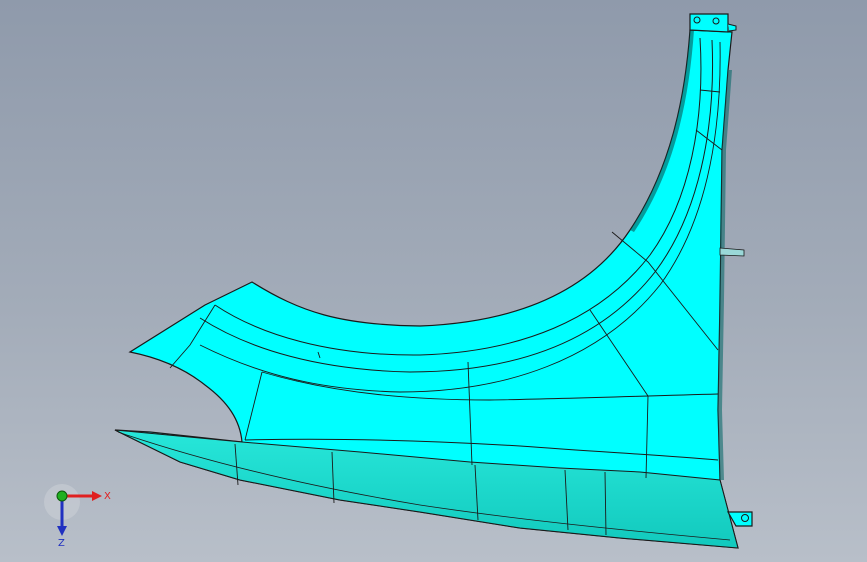 This screenshot has width=867, height=562. I want to click on z-axis-arrow, so click(62, 531).